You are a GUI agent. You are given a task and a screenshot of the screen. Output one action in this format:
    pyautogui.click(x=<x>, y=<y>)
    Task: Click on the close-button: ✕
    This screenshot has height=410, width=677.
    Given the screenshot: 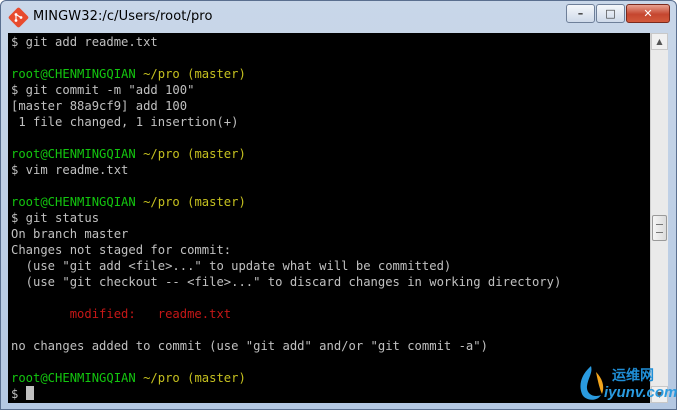 What is the action you would take?
    pyautogui.click(x=648, y=13)
    